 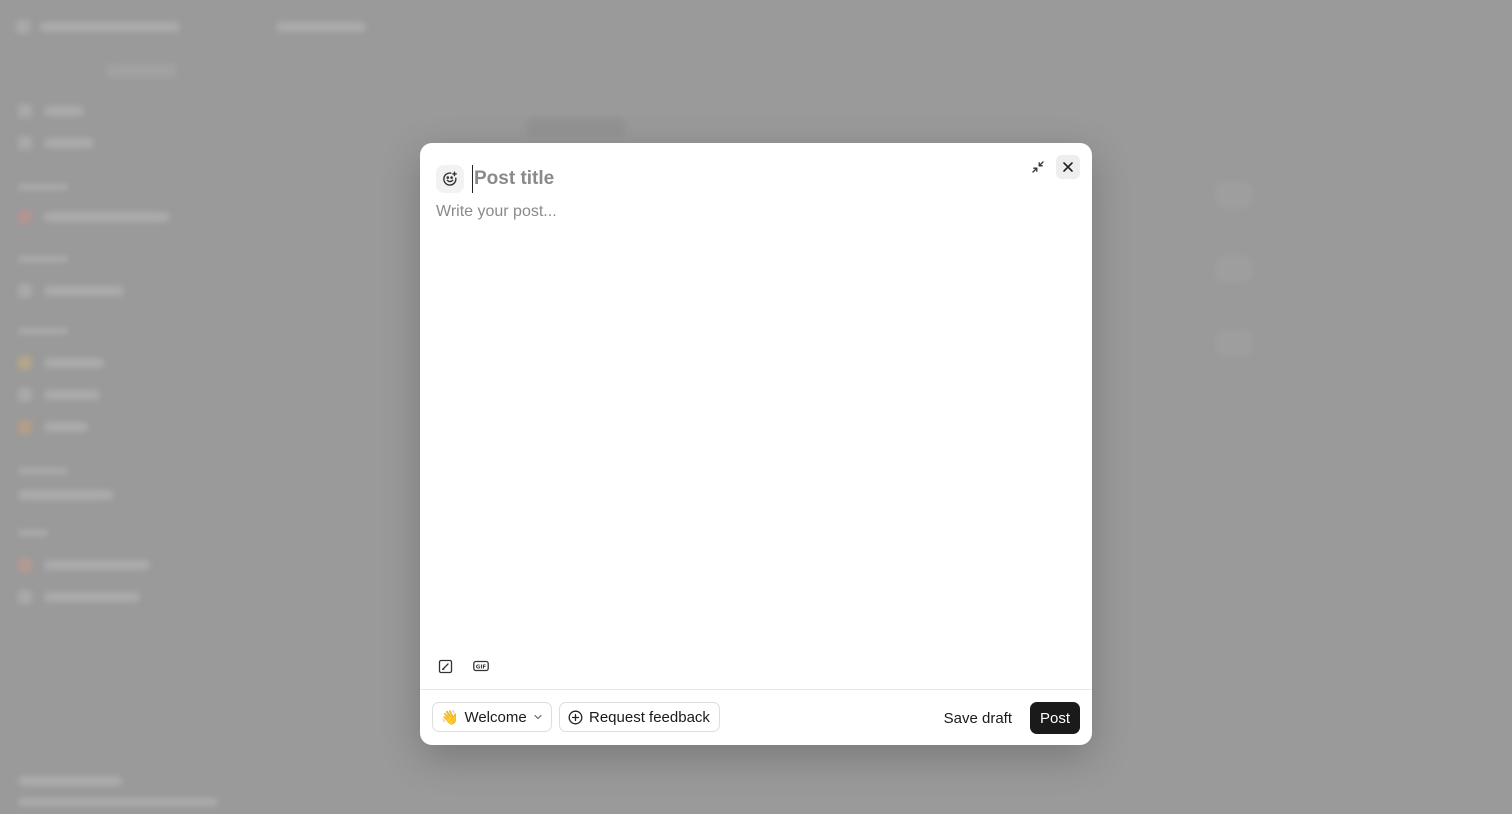 I want to click on pencil-square-icon, so click(x=445, y=666).